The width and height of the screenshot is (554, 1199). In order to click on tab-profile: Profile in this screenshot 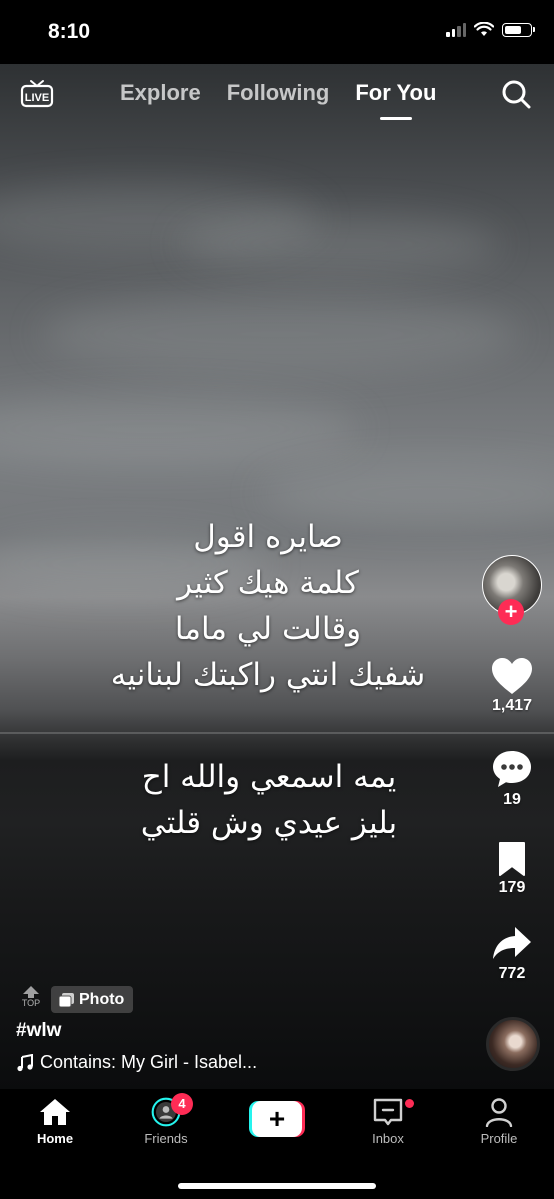, I will do `click(499, 1121)`.